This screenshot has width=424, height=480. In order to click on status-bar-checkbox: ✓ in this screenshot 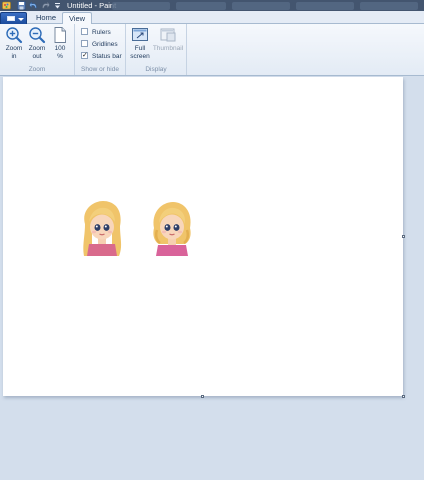, I will do `click(84, 55)`.